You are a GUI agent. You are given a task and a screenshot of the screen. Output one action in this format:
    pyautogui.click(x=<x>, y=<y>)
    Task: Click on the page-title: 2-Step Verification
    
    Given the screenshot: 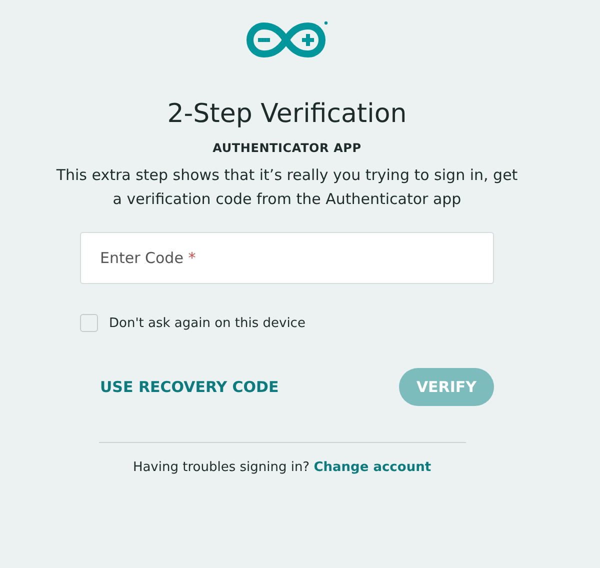 What is the action you would take?
    pyautogui.click(x=287, y=114)
    